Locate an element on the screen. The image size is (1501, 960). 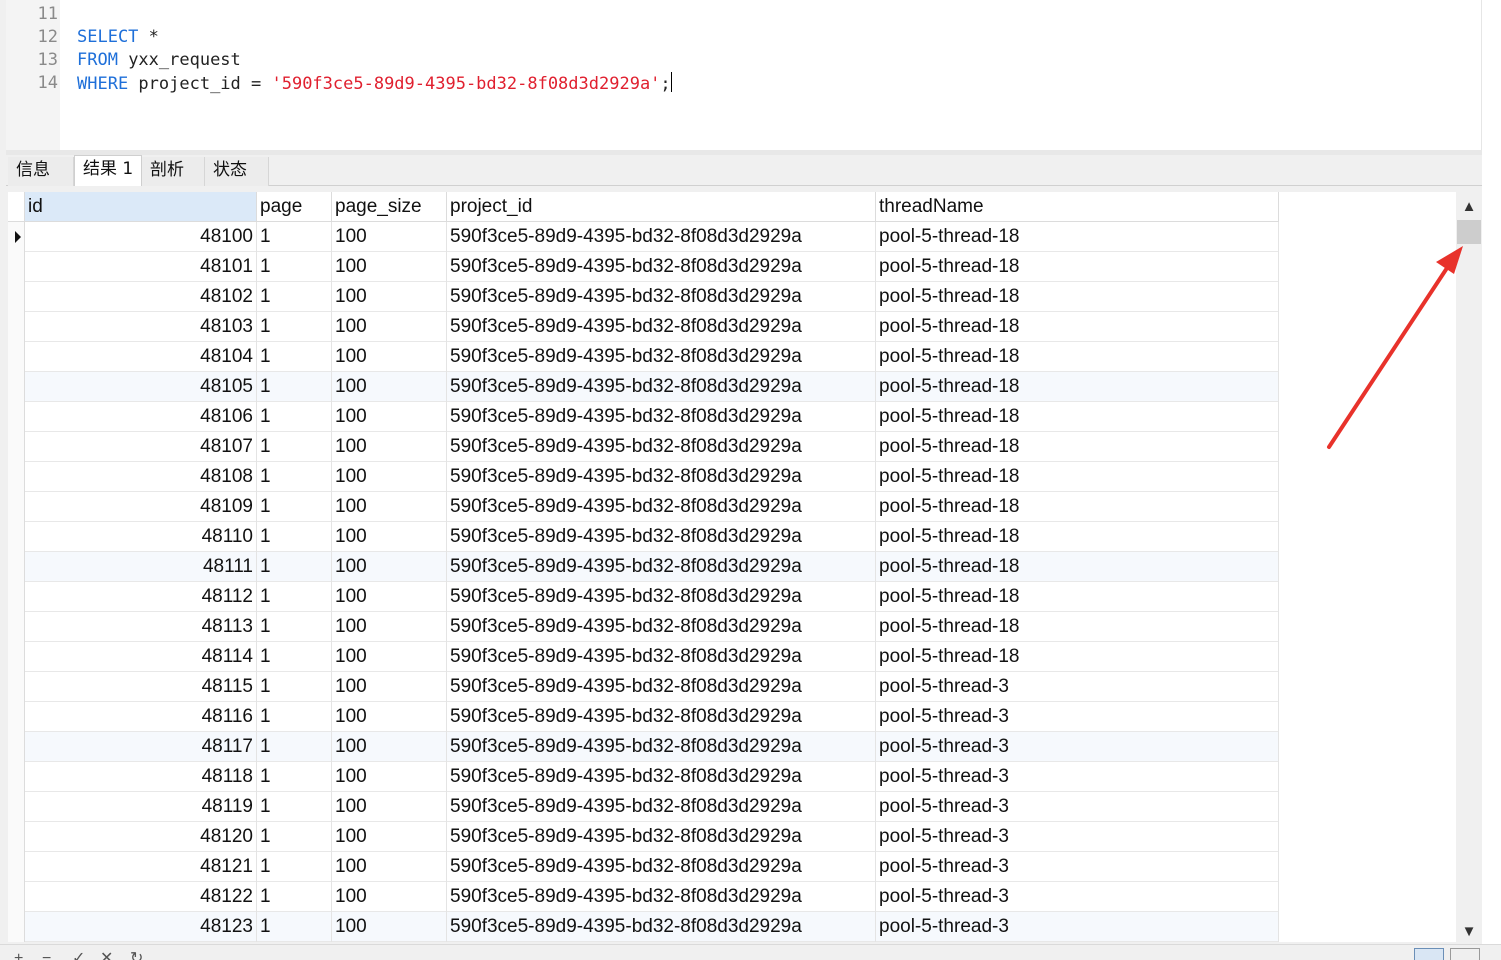
cell-id: 48122 is located at coordinates (141, 897).